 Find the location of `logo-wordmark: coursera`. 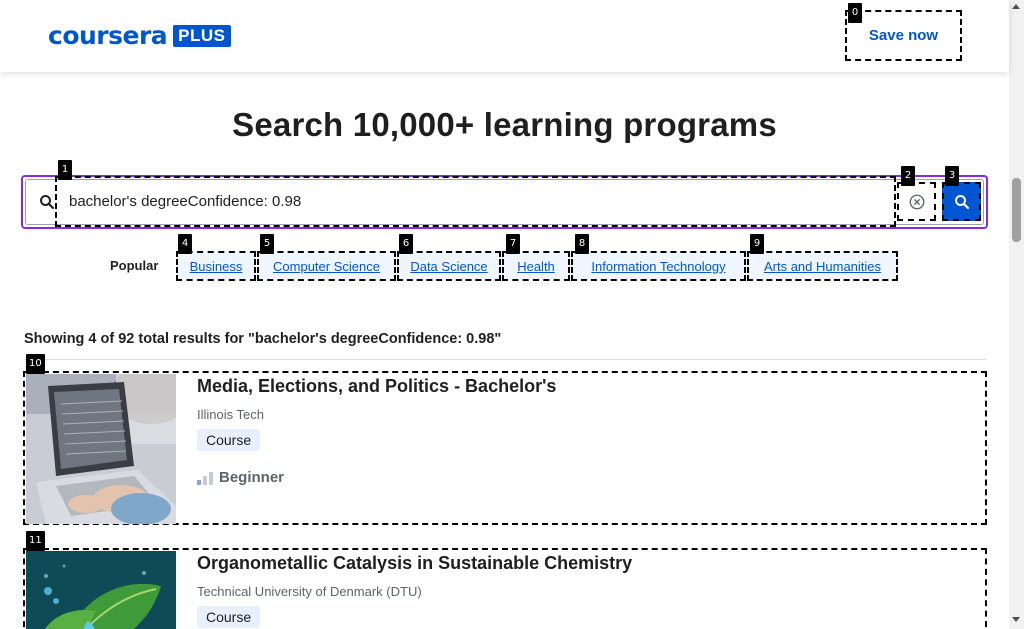

logo-wordmark: coursera is located at coordinates (108, 35).